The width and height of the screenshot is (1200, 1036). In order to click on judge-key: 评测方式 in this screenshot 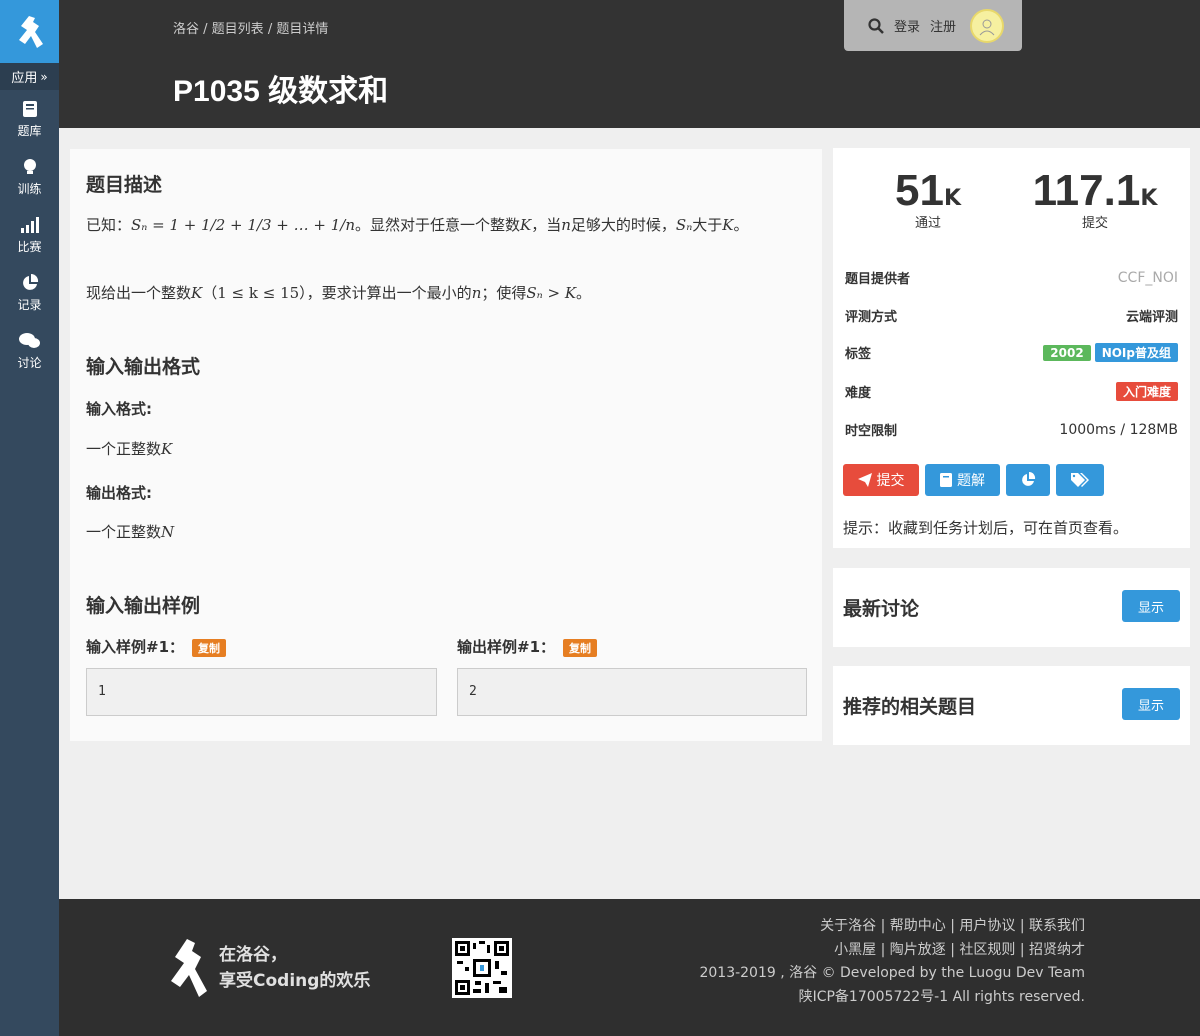, I will do `click(871, 317)`.